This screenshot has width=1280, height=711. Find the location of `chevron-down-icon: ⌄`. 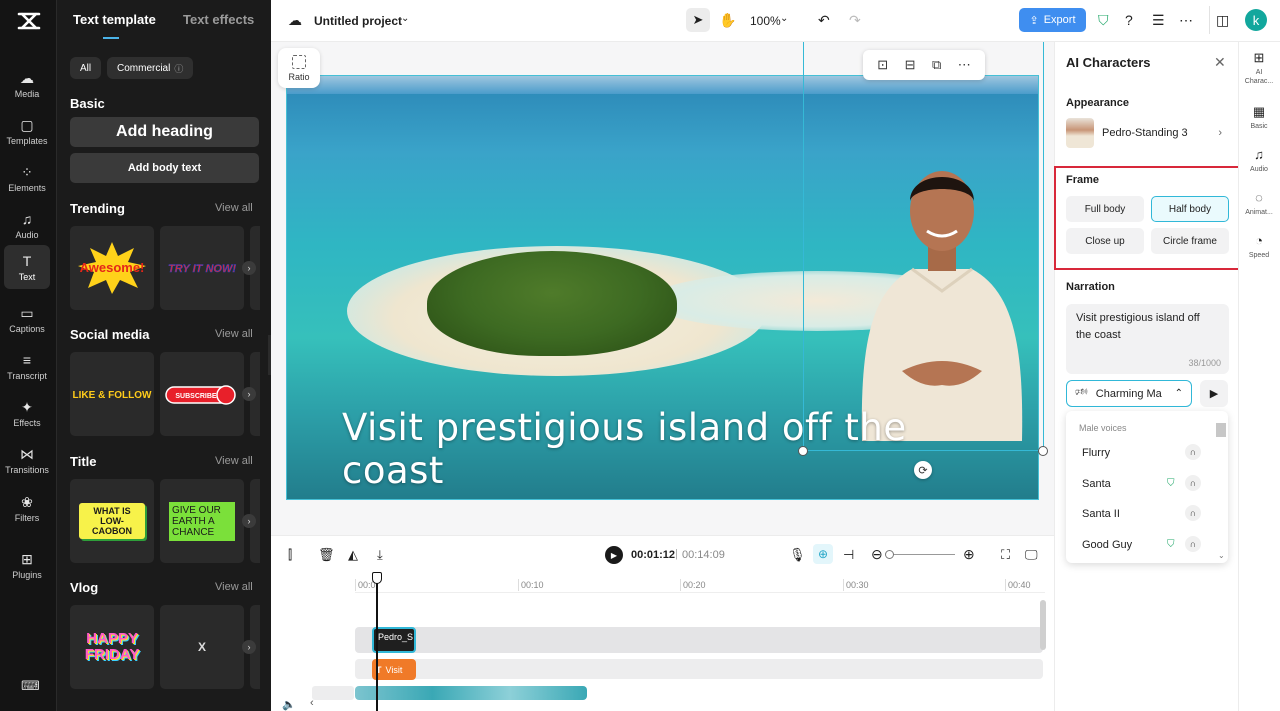

chevron-down-icon: ⌄ is located at coordinates (405, 18).